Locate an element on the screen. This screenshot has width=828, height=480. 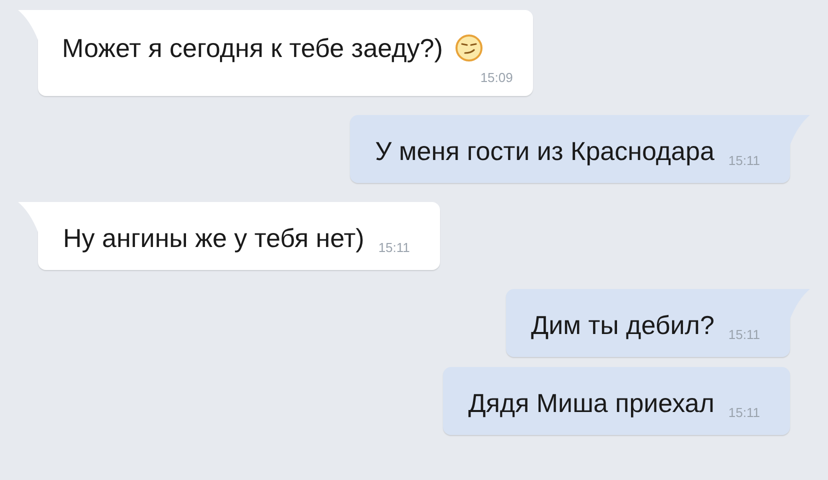
message-text: Может я сегодня к тебе заеду?) is located at coordinates (252, 48).